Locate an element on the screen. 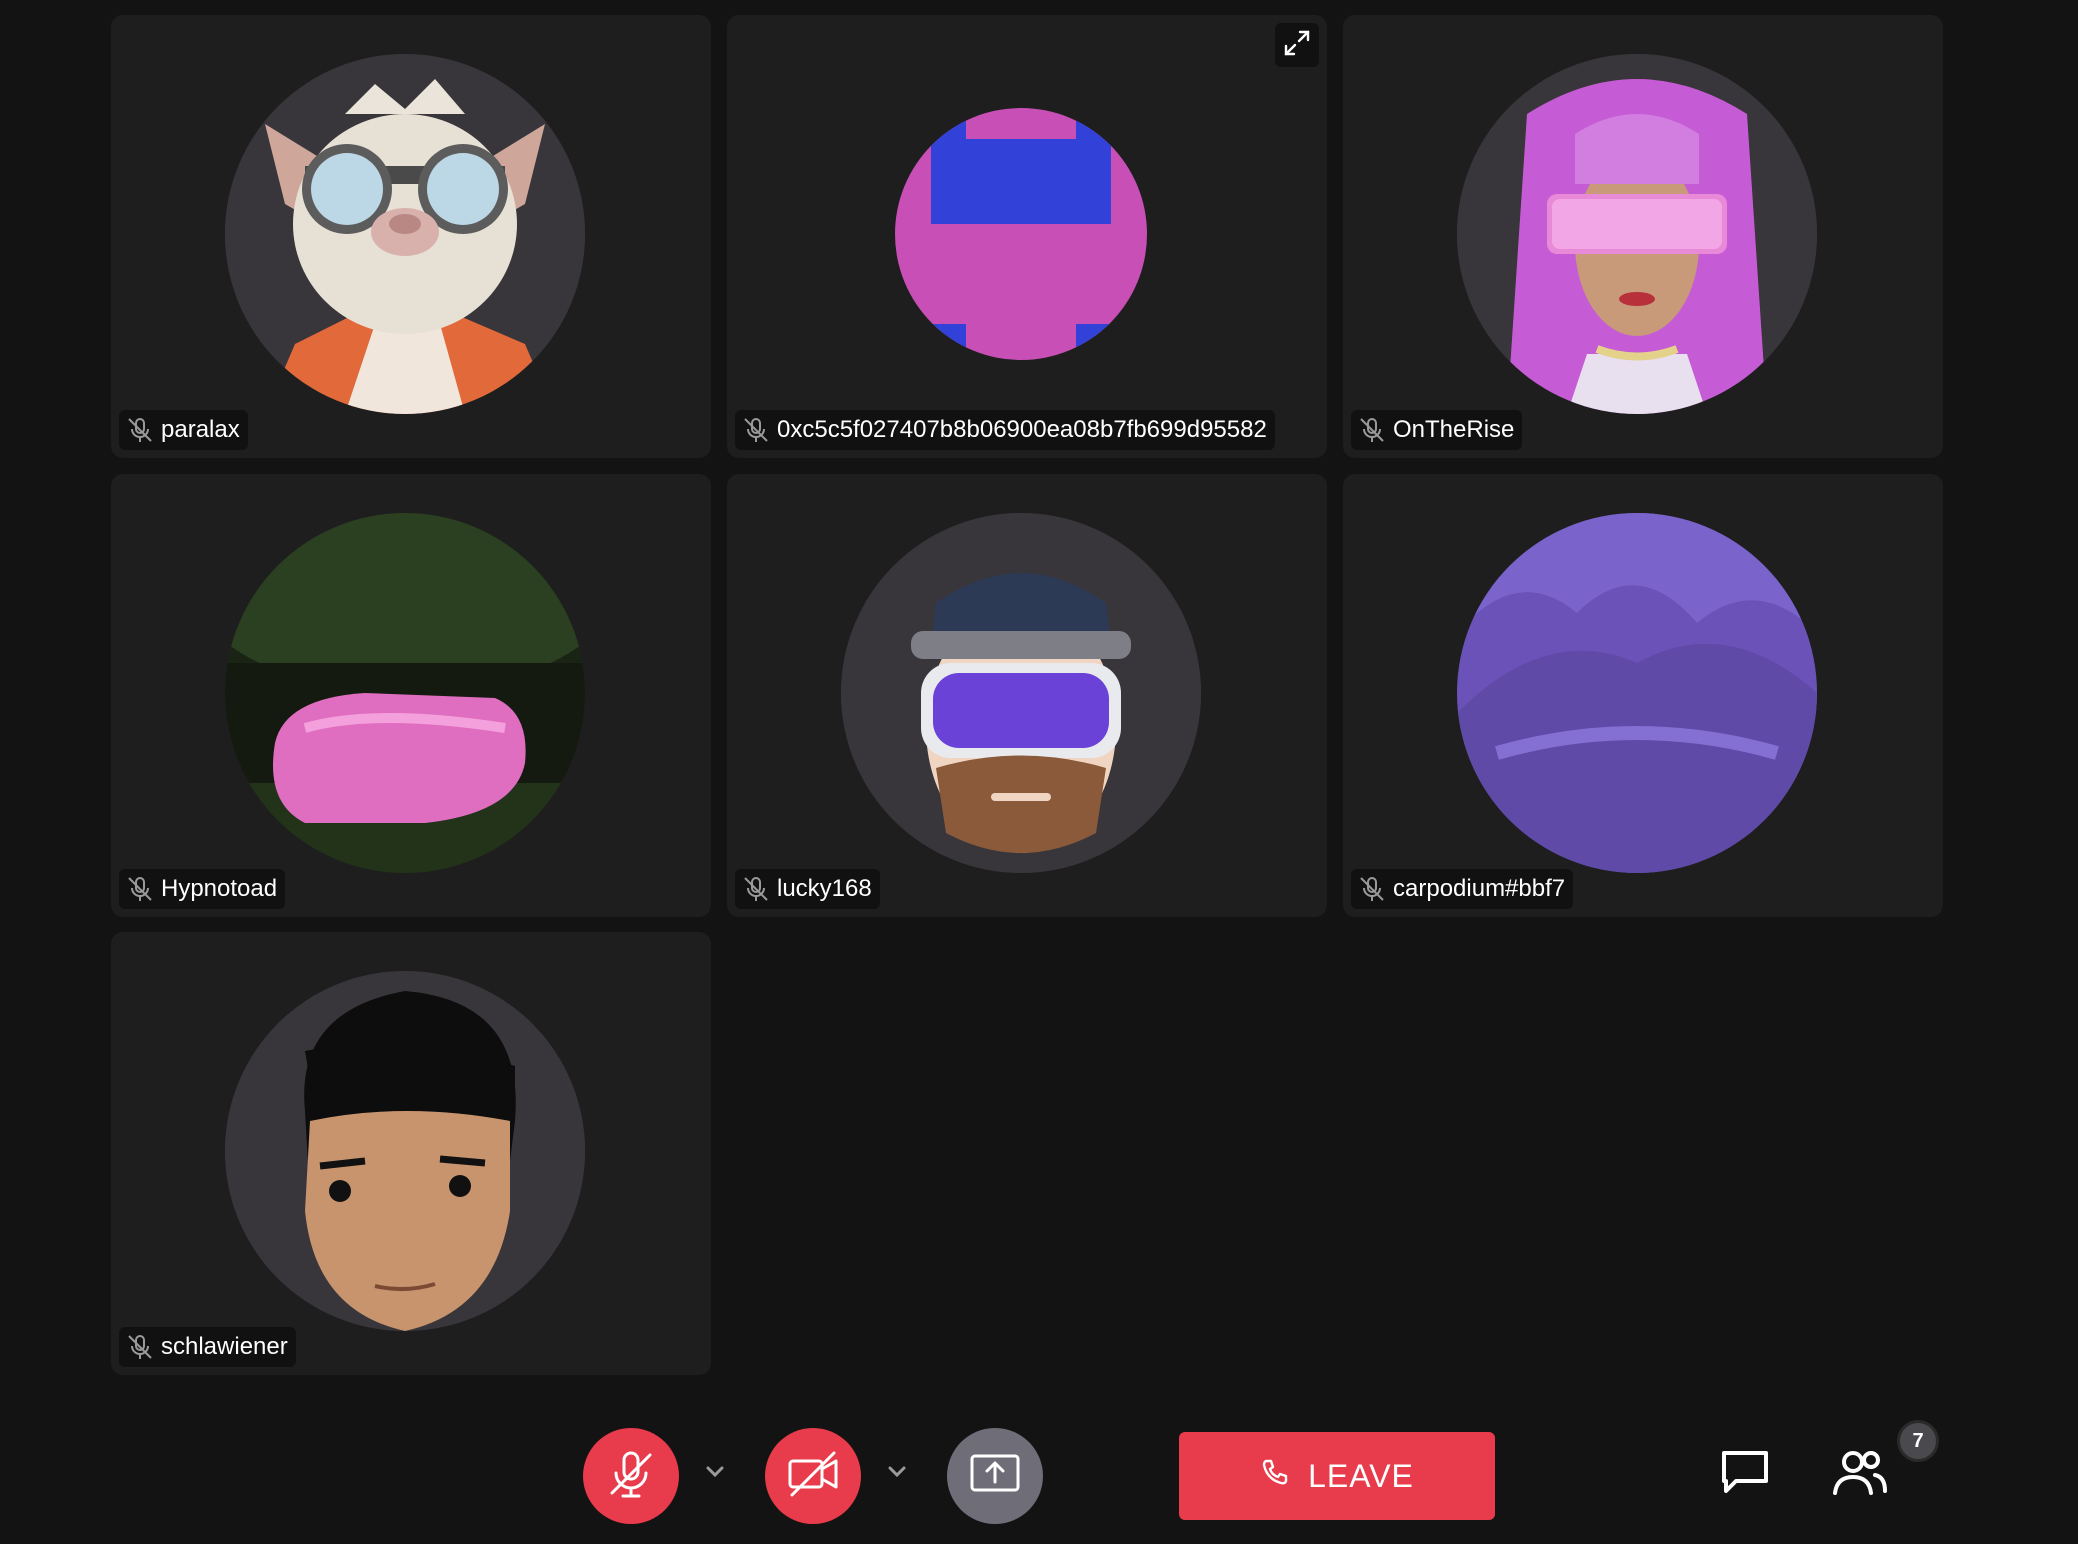  mic-off-icon is located at coordinates (631, 1476).